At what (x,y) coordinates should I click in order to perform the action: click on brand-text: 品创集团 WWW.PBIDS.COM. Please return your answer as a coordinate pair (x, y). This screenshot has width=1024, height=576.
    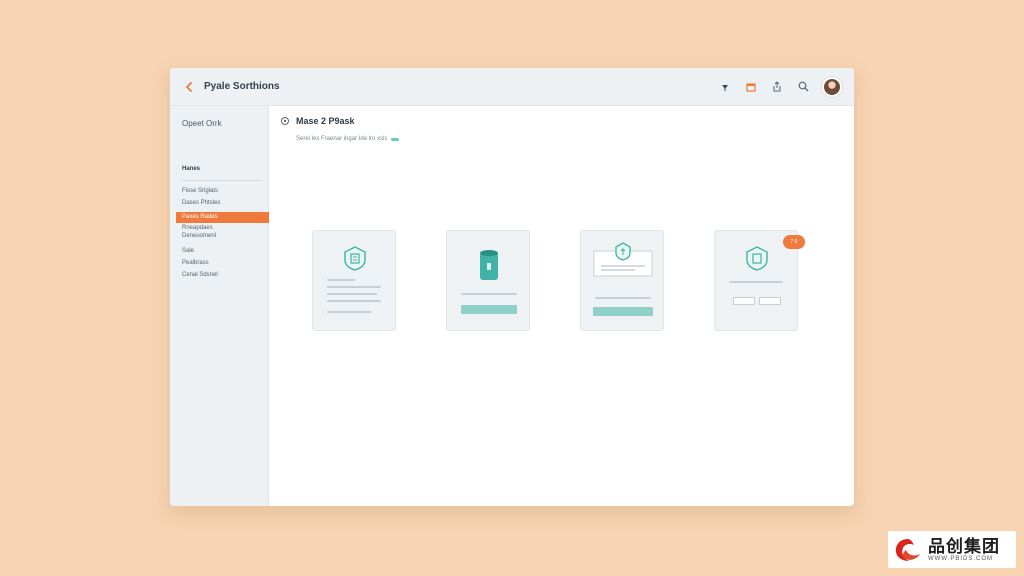
    Looking at the image, I should click on (964, 549).